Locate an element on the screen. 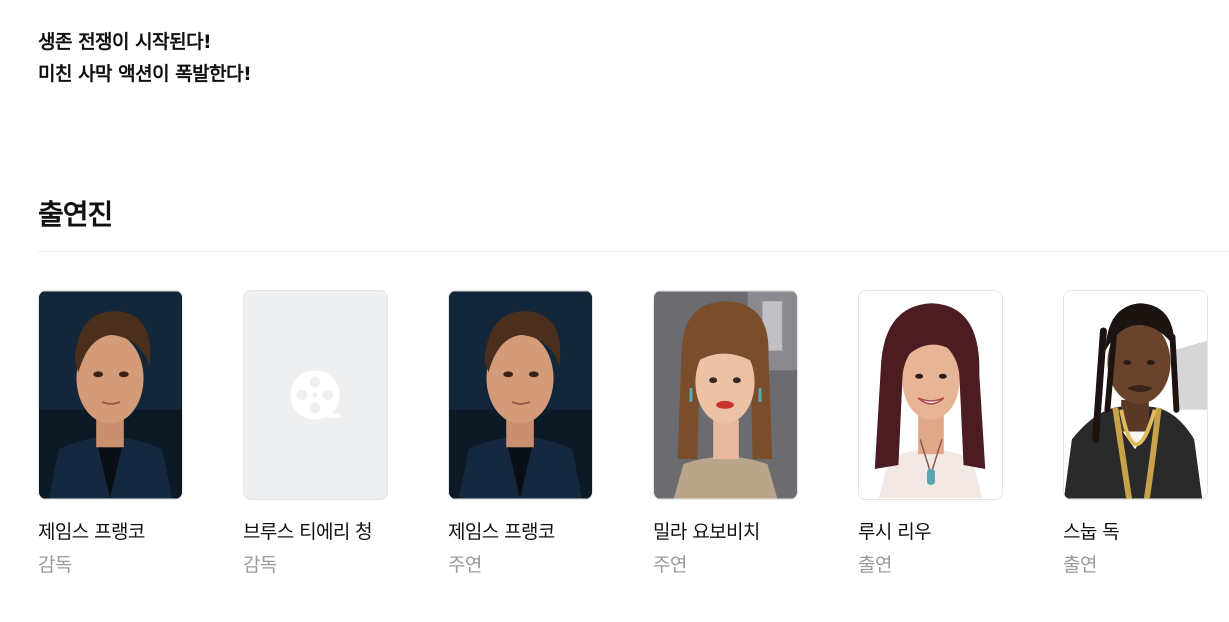  cast-photo-placeholder is located at coordinates (315, 395).